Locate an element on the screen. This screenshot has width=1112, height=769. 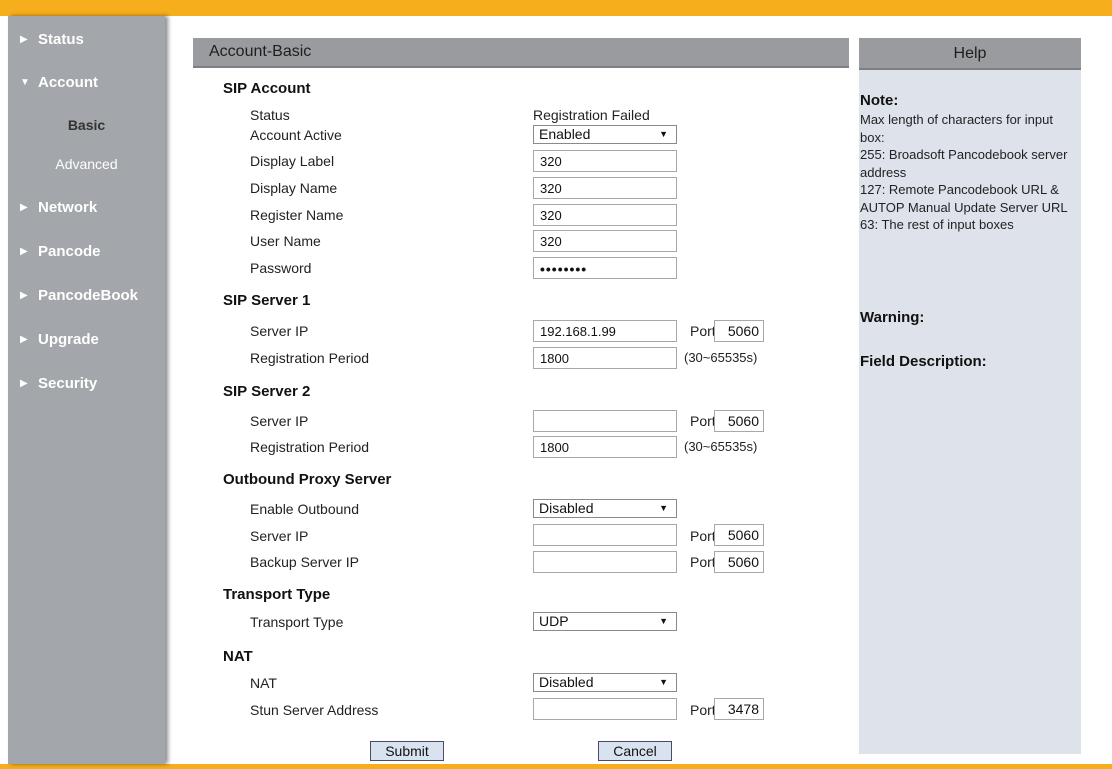
sidebar-item-label: Network is located at coordinates (68, 207).